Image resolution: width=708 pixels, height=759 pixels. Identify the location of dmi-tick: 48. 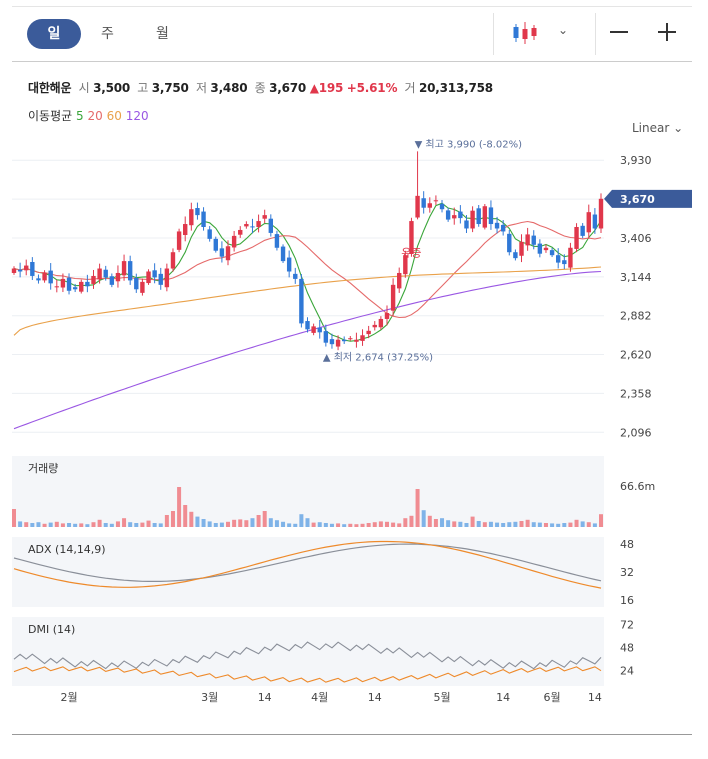
(627, 648).